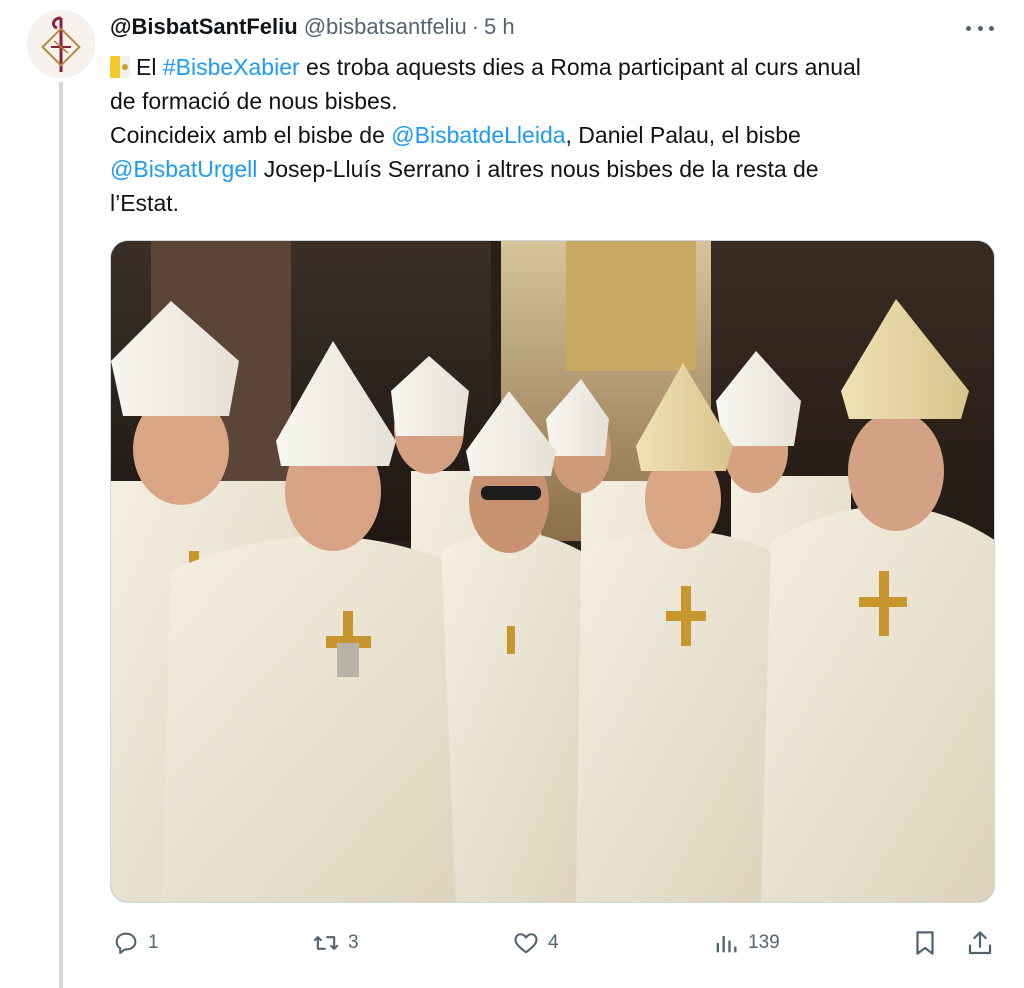 Image resolution: width=1024 pixels, height=988 pixels. Describe the element at coordinates (925, 943) in the screenshot. I see `bookmark-icon` at that location.